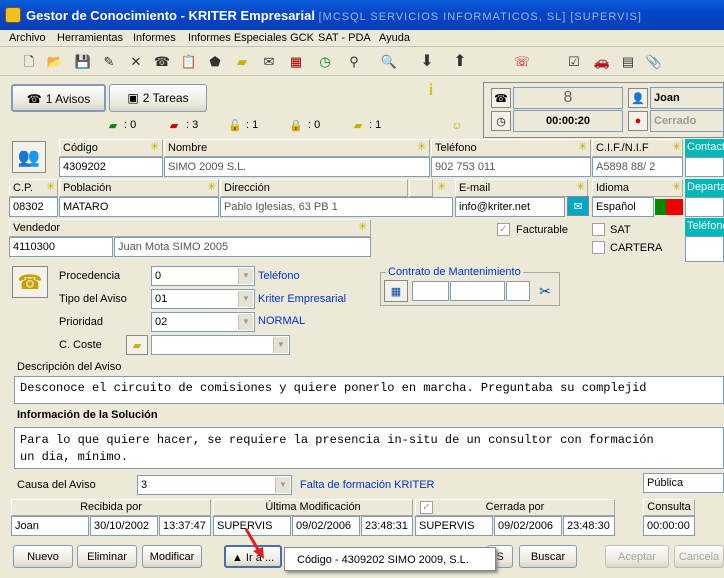  Describe the element at coordinates (30, 282) in the screenshot. I see `aviso-phone-icon: ☎` at that location.